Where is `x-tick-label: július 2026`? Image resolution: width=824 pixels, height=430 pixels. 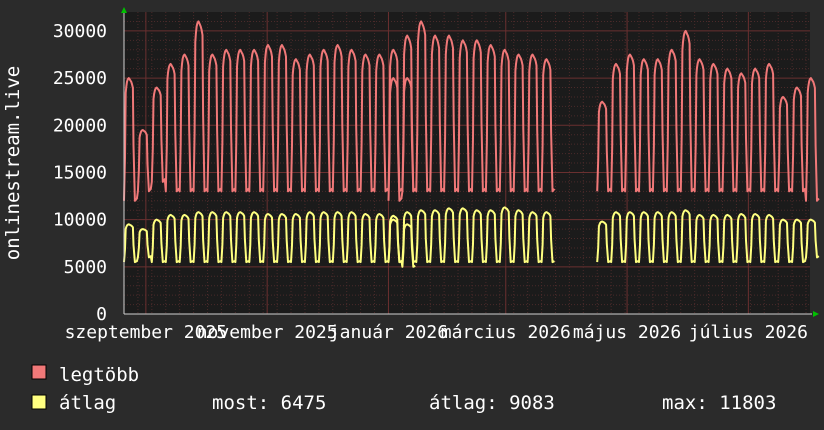 x-tick-label: július 2026 is located at coordinates (748, 332).